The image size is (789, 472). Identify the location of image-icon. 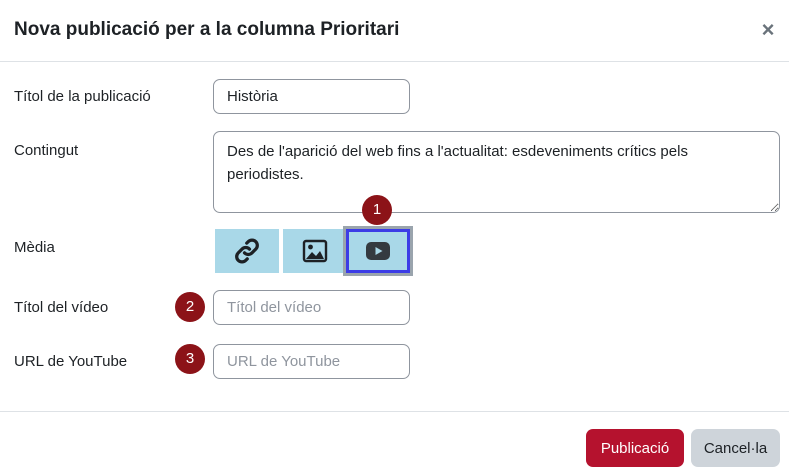
(315, 251).